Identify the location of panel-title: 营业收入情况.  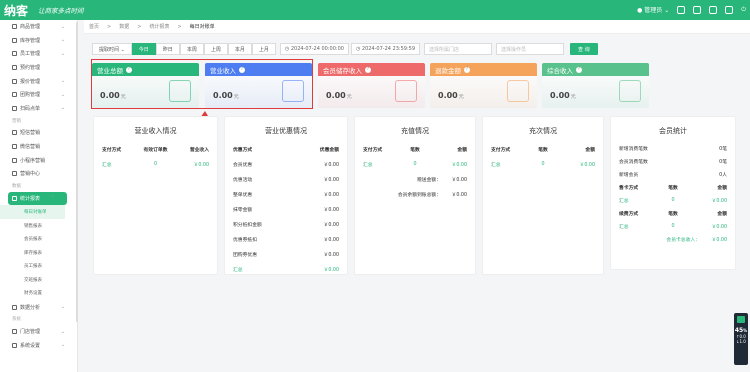
(155, 131).